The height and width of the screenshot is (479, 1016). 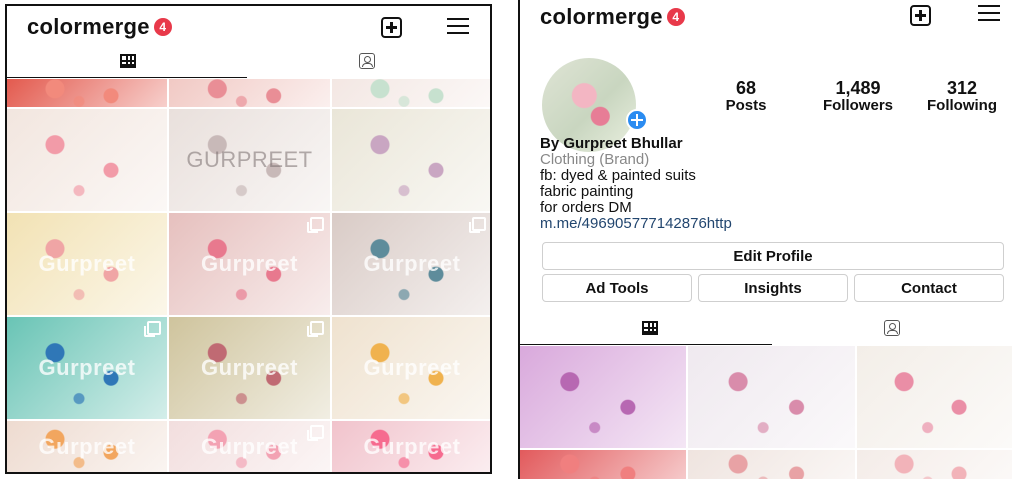 I want to click on profile-category: Clothing (Brand), so click(x=595, y=159).